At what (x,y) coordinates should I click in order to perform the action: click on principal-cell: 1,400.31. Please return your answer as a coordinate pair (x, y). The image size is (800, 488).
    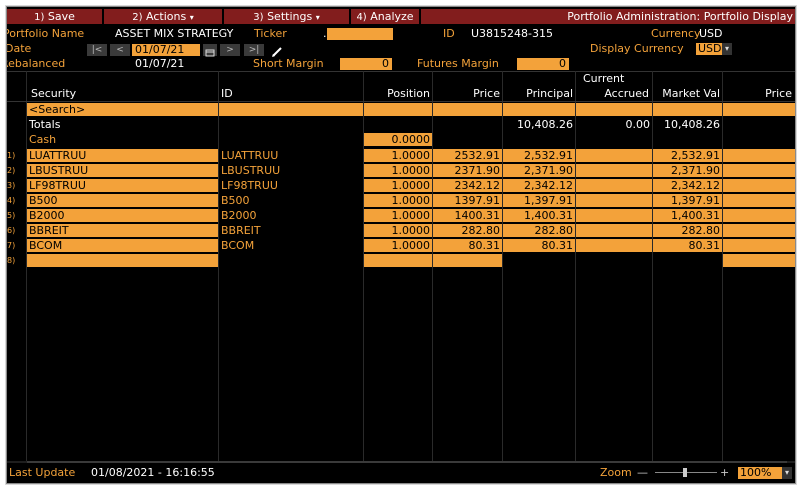
    Looking at the image, I should click on (539, 215).